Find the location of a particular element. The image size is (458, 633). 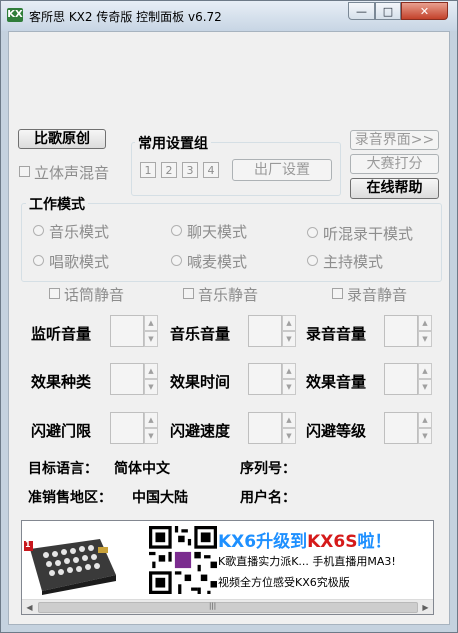

effect-time-spinner: ▲ ▼ is located at coordinates (272, 379).